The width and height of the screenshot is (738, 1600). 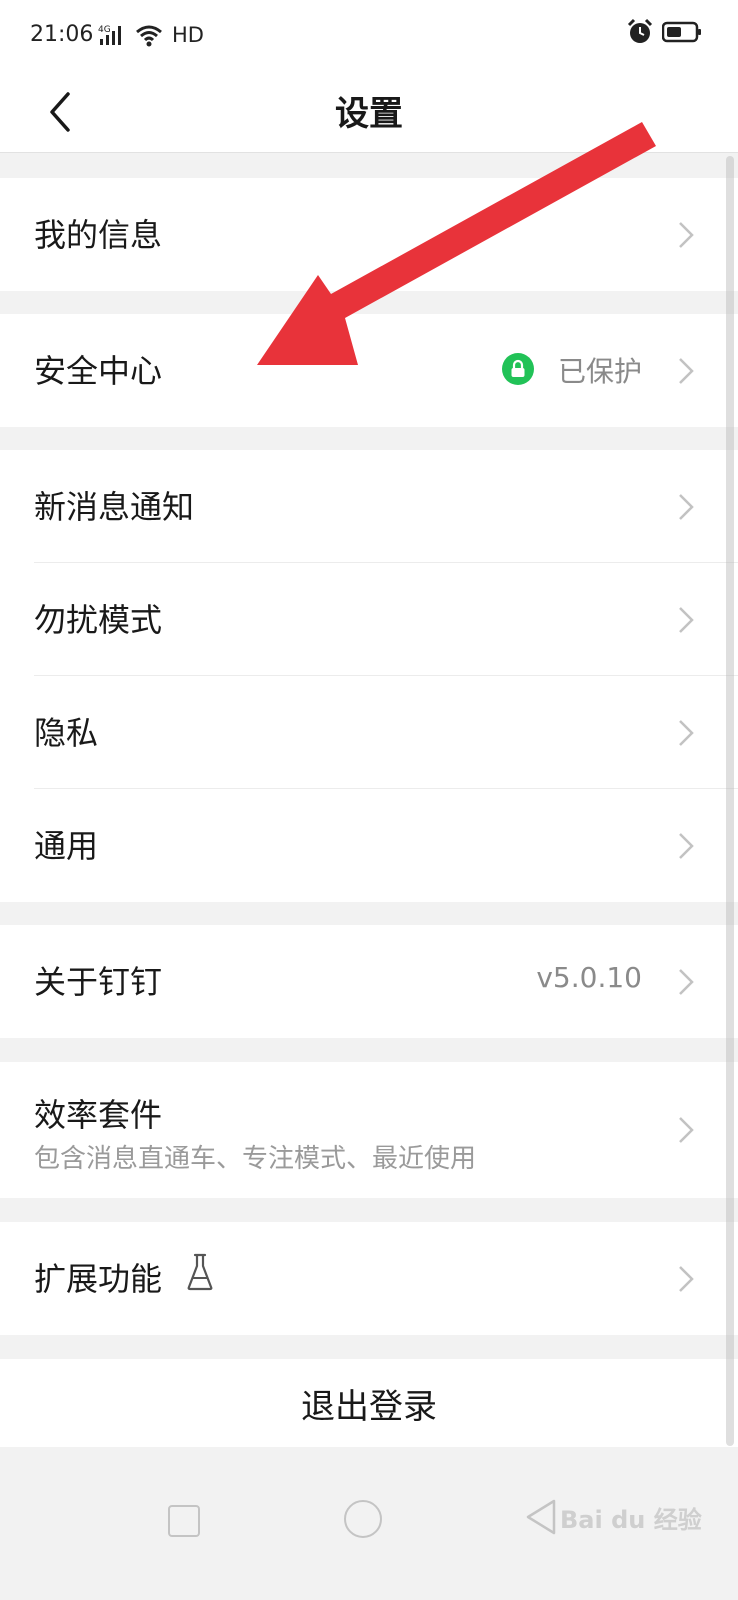 What do you see at coordinates (114, 507) in the screenshot?
I see `notification-label: 新消息通知` at bounding box center [114, 507].